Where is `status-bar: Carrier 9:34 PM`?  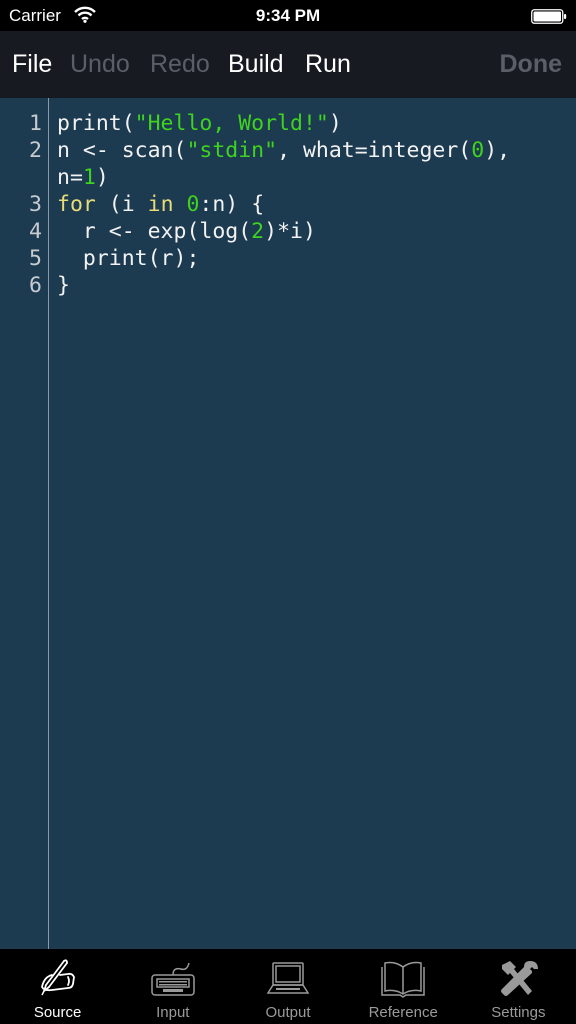 status-bar: Carrier 9:34 PM is located at coordinates (288, 15).